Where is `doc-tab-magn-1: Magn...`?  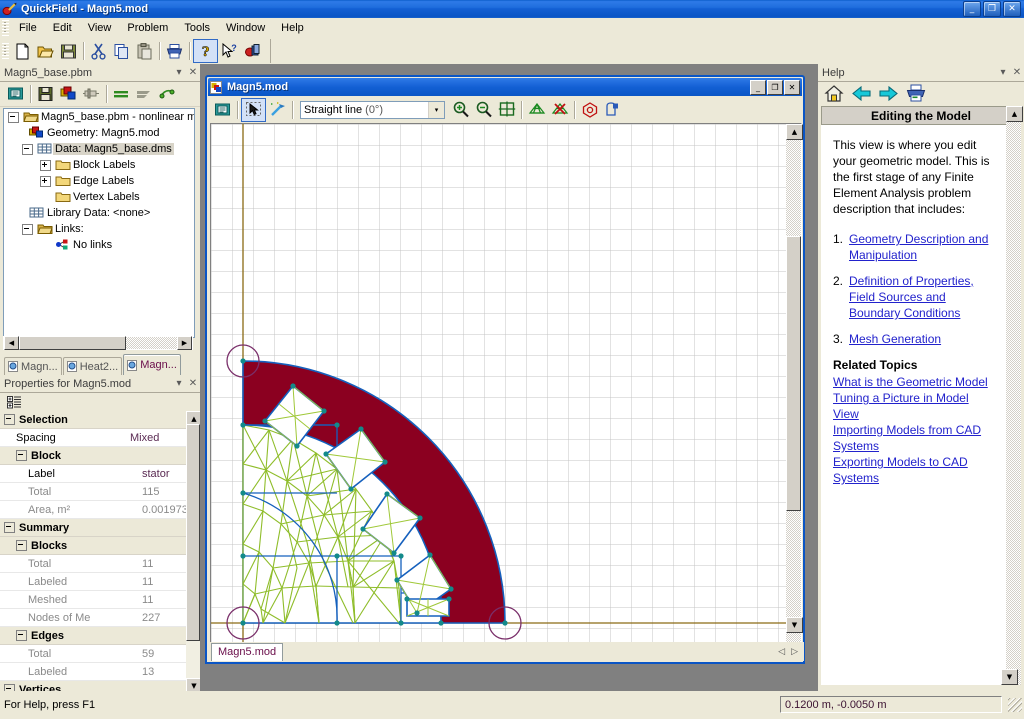 doc-tab-magn-1: Magn... is located at coordinates (33, 366).